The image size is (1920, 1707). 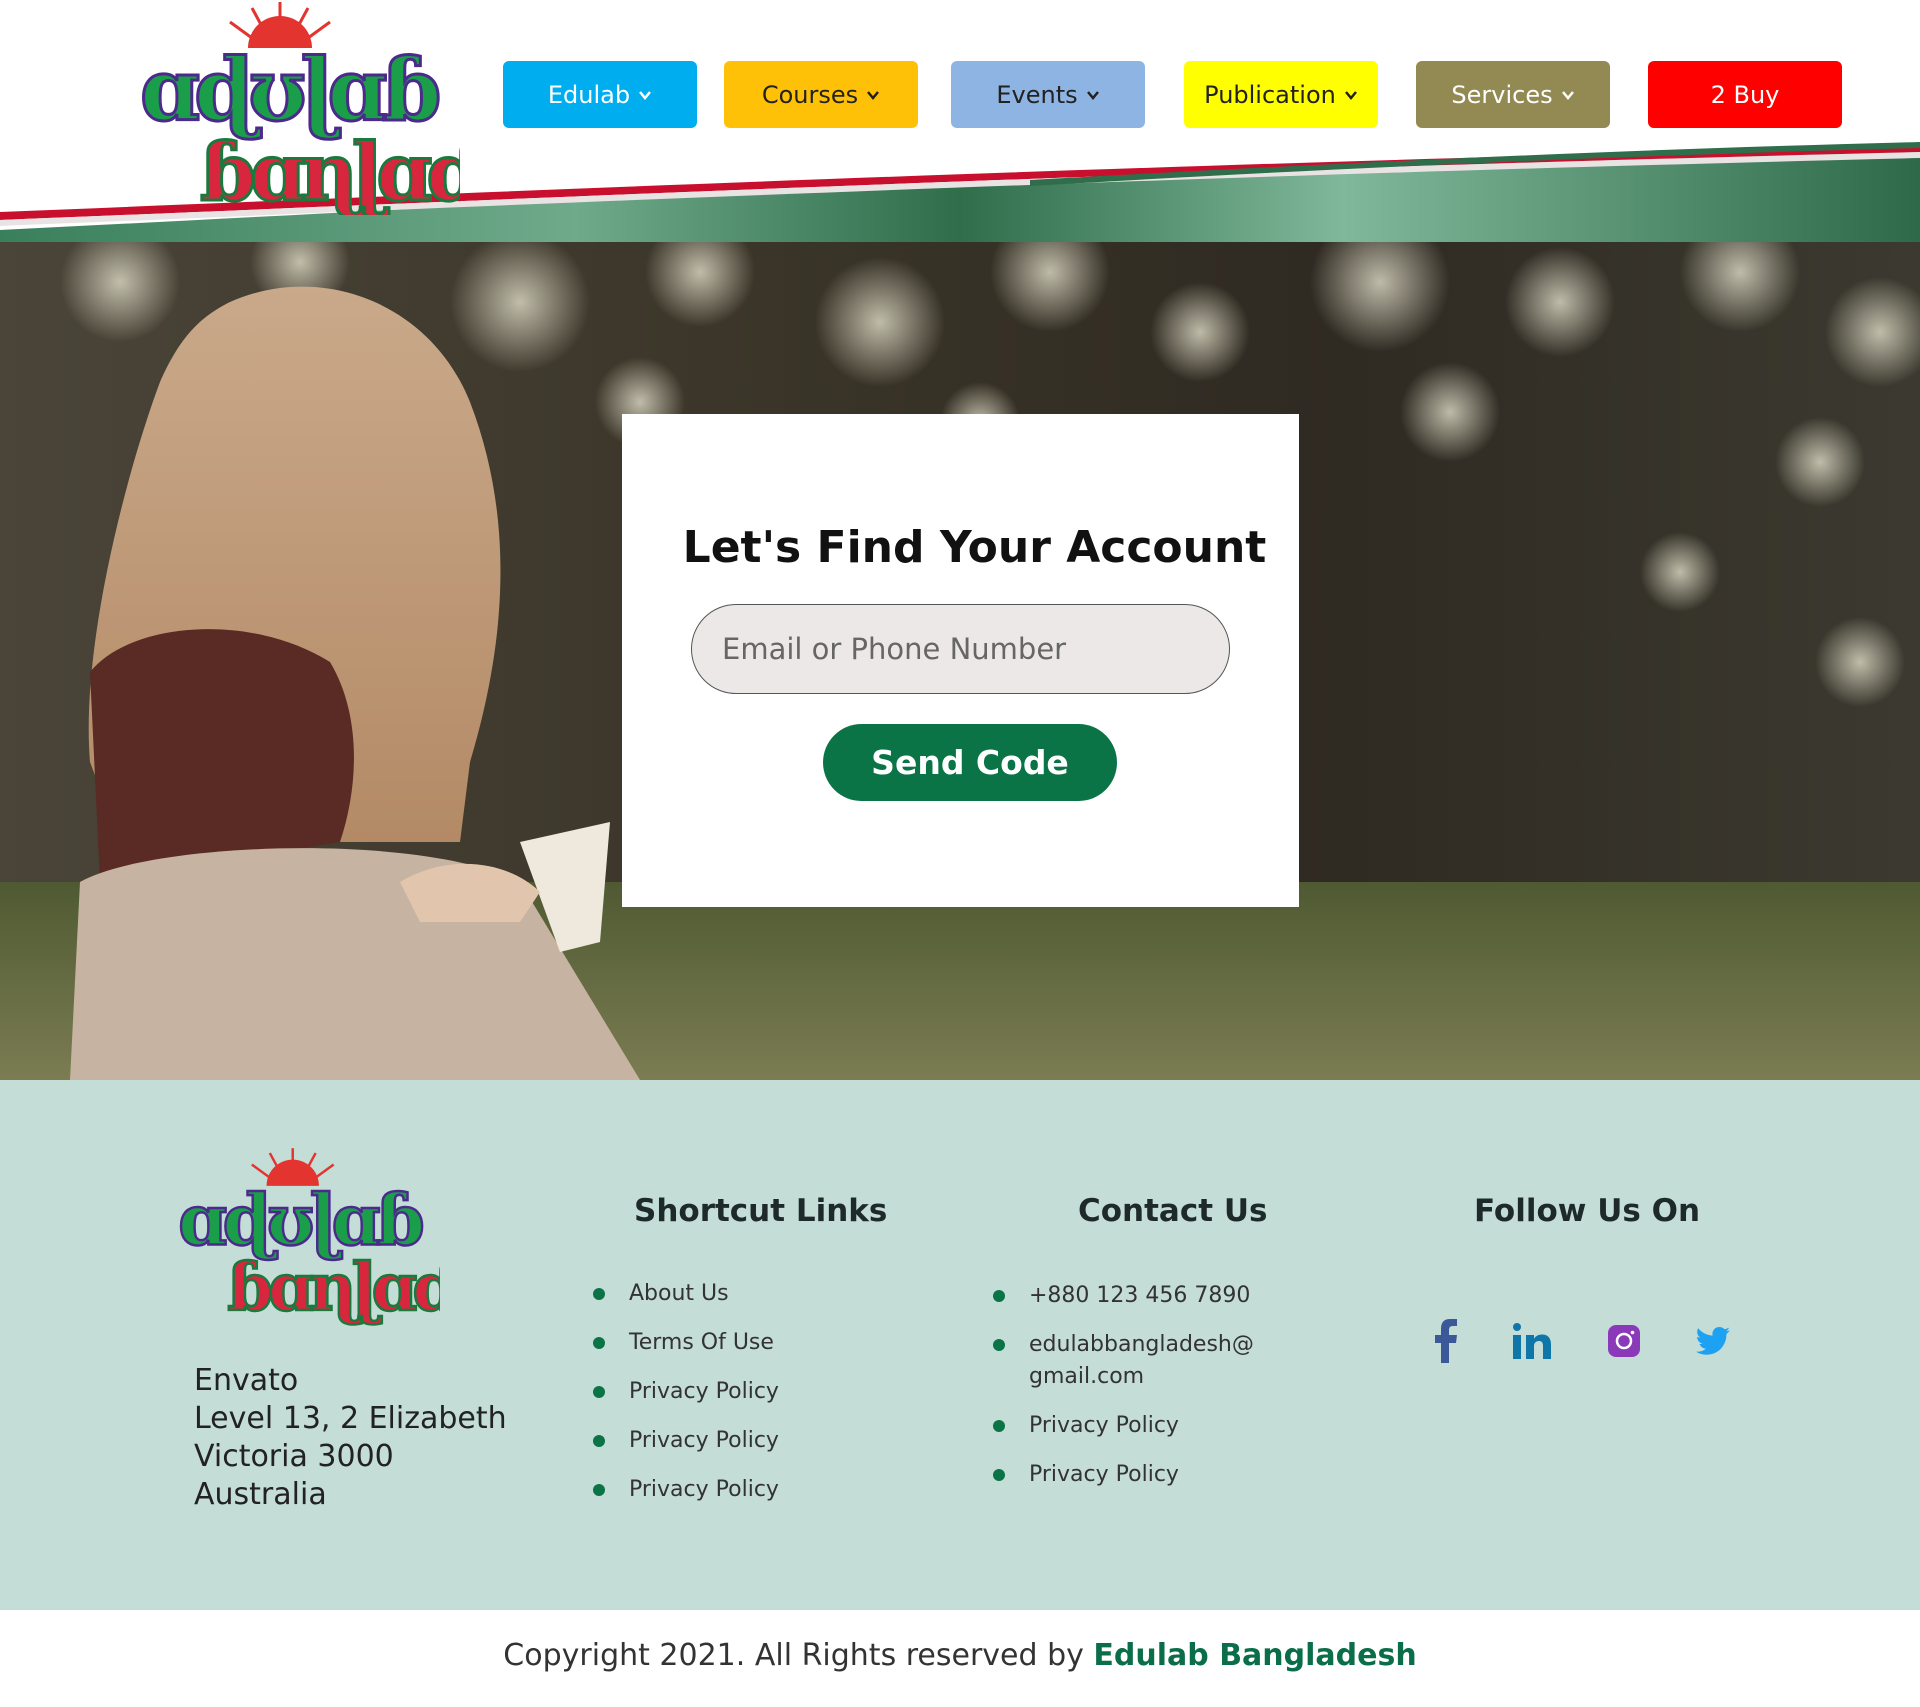 What do you see at coordinates (1254, 1655) in the screenshot?
I see `brand-link: Edulab Bangladesh` at bounding box center [1254, 1655].